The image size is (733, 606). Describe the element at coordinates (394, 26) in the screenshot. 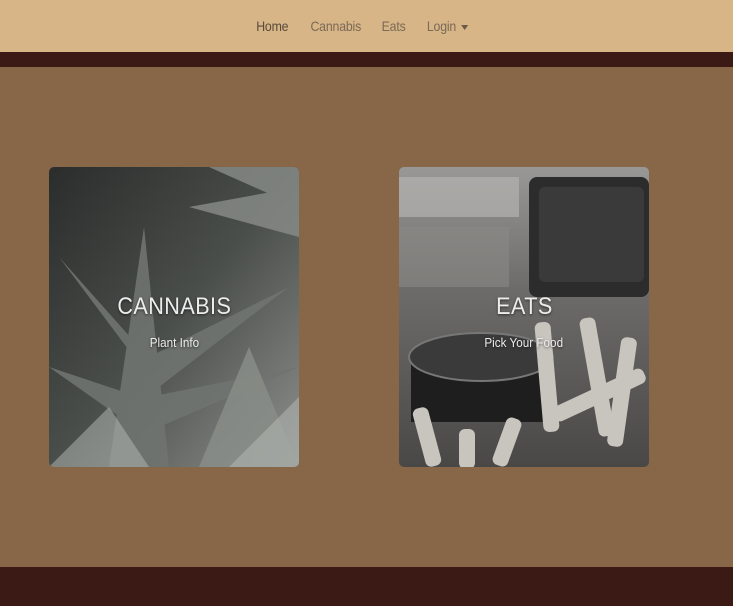

I see `nav-eats-link: Eats` at that location.